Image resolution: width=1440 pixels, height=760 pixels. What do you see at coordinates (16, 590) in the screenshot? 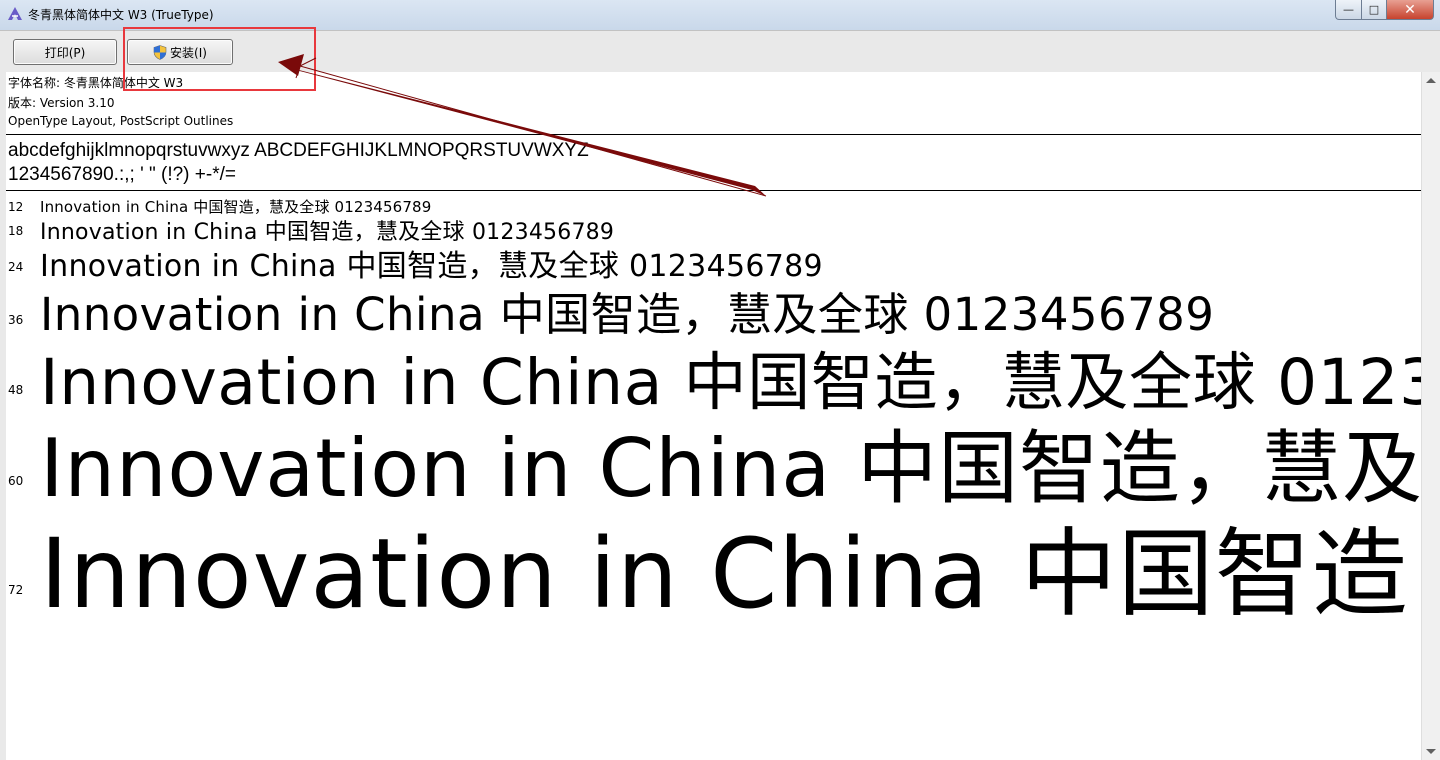
I see `sample-size-label: 72` at bounding box center [16, 590].